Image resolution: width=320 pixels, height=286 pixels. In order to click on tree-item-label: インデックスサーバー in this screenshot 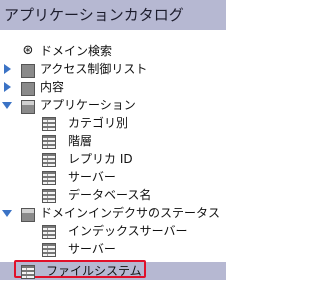, I will do `click(128, 231)`.